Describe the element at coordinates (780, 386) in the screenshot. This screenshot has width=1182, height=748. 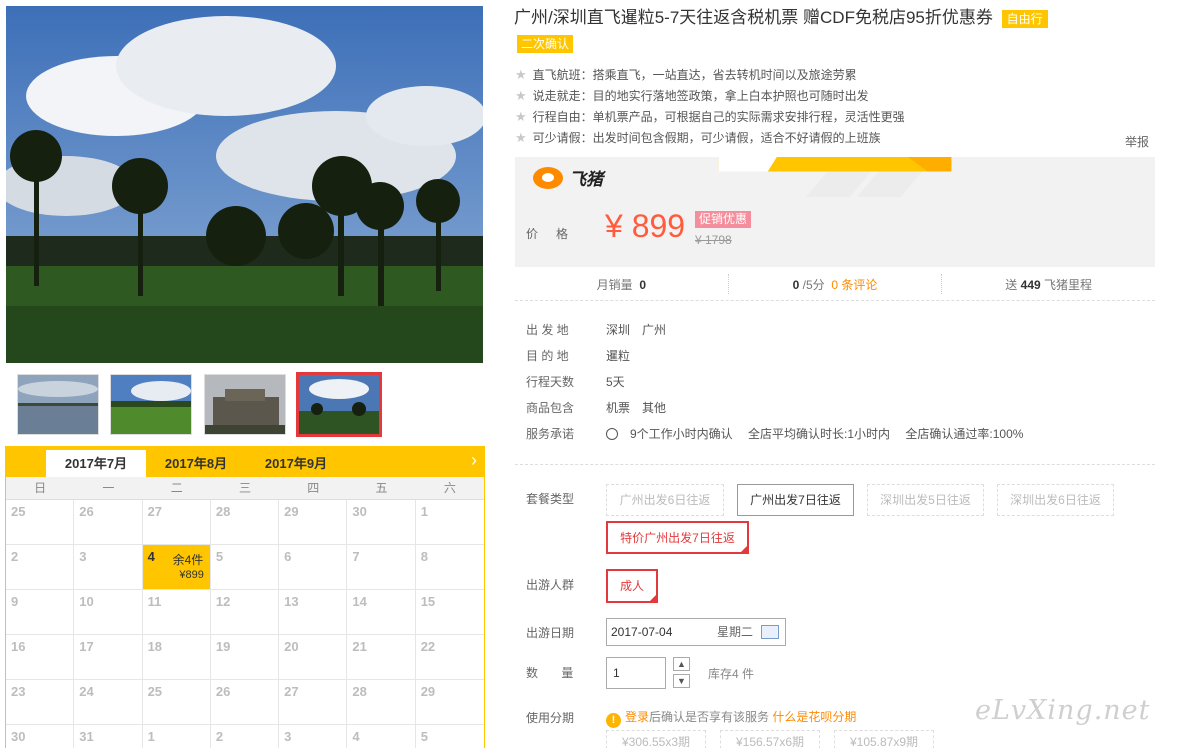
I see `info-row-days: 行程天数 5天` at that location.